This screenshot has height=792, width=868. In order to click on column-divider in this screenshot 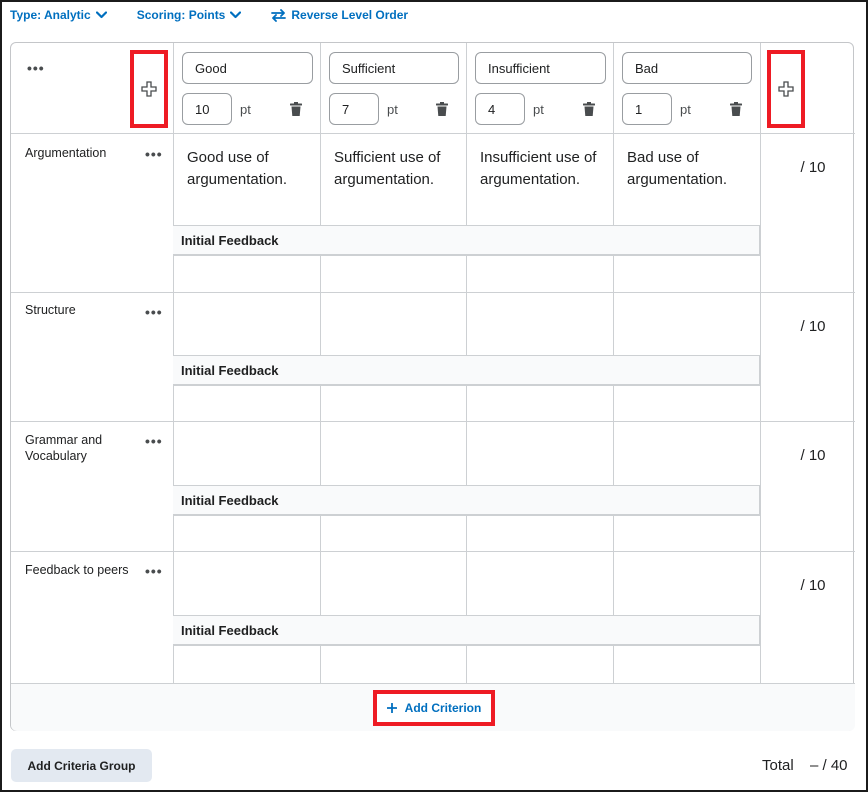, I will do `click(760, 363)`.